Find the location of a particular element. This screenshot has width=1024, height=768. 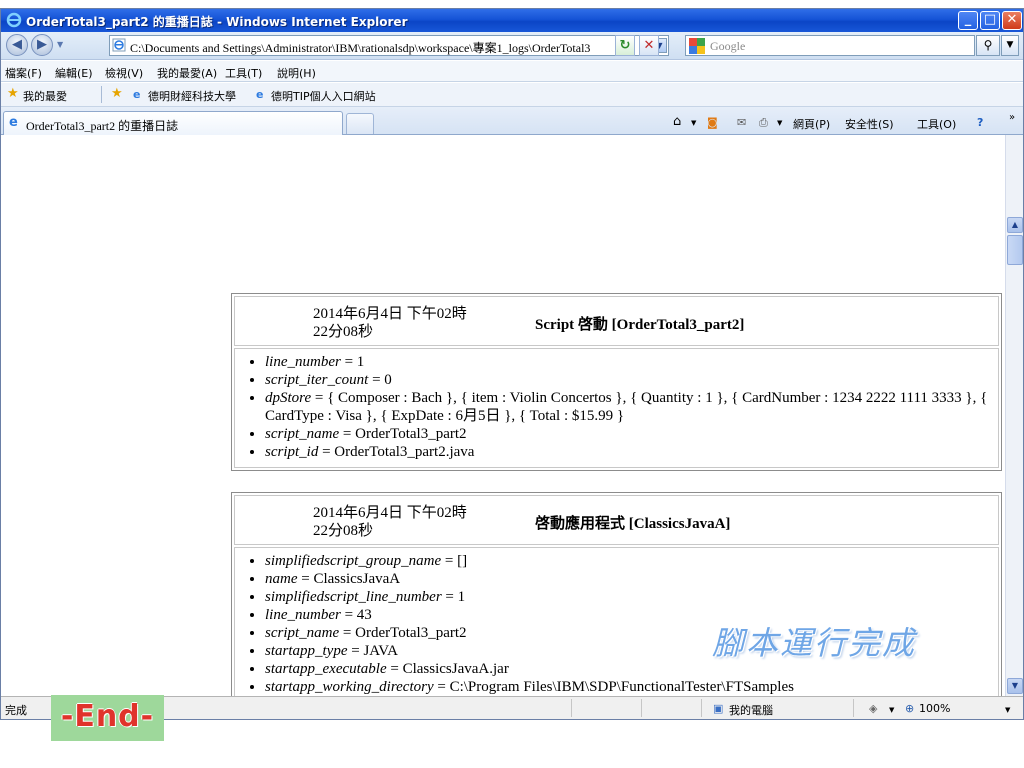

log-event-title: Script 啓動 [OrderTotal3_part2] is located at coordinates (640, 325).